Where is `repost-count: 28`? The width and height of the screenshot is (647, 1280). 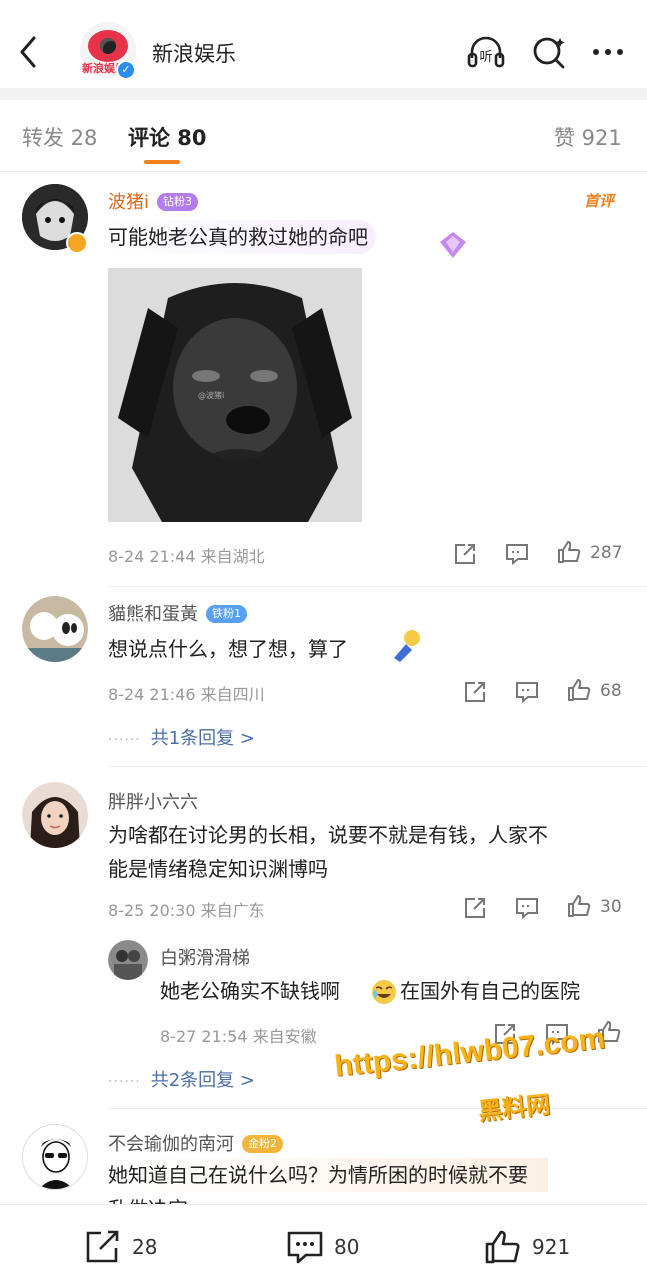
repost-count: 28 is located at coordinates (145, 1247).